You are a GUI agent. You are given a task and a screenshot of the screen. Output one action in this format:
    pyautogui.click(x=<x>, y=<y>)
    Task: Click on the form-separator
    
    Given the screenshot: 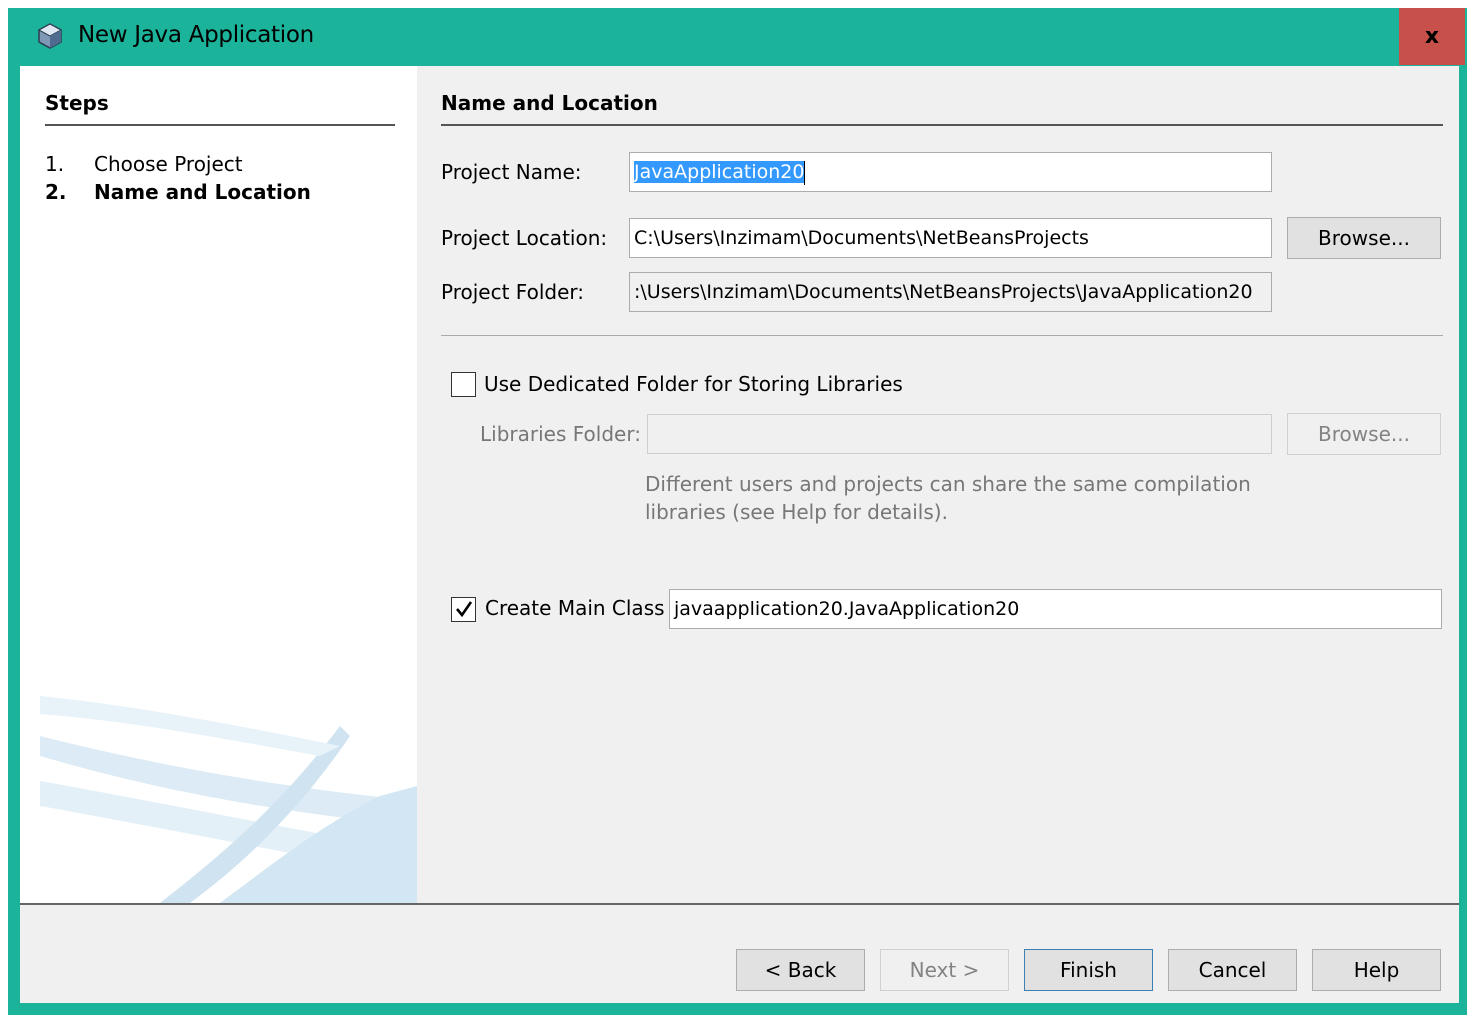 What is the action you would take?
    pyautogui.click(x=942, y=335)
    